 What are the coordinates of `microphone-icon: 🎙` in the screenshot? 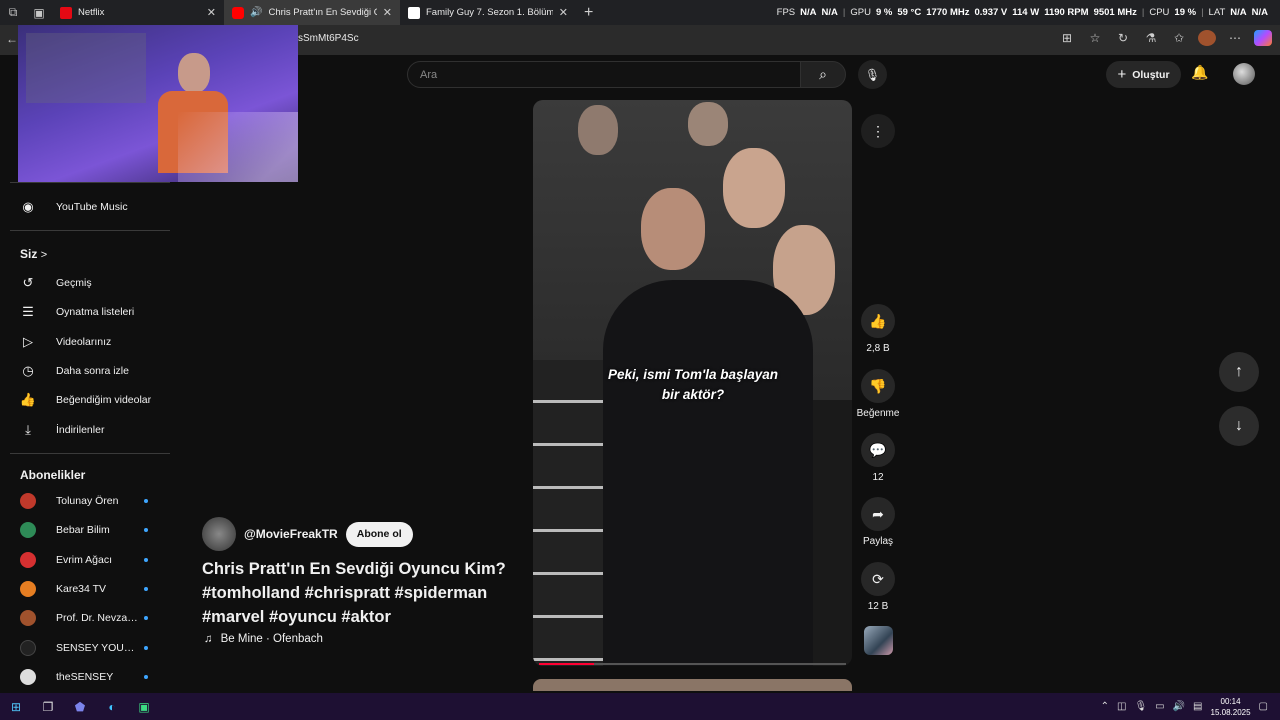 It's located at (1140, 706).